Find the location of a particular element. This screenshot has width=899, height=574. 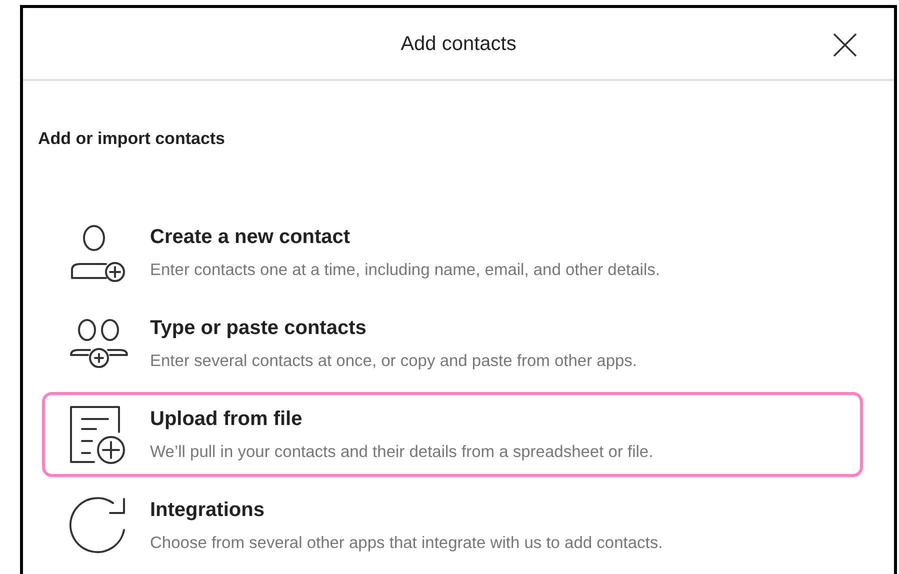

option-item: Upload from file We’ll pull in your contacts and their details from a spreadsheet or file. is located at coordinates (452, 434).